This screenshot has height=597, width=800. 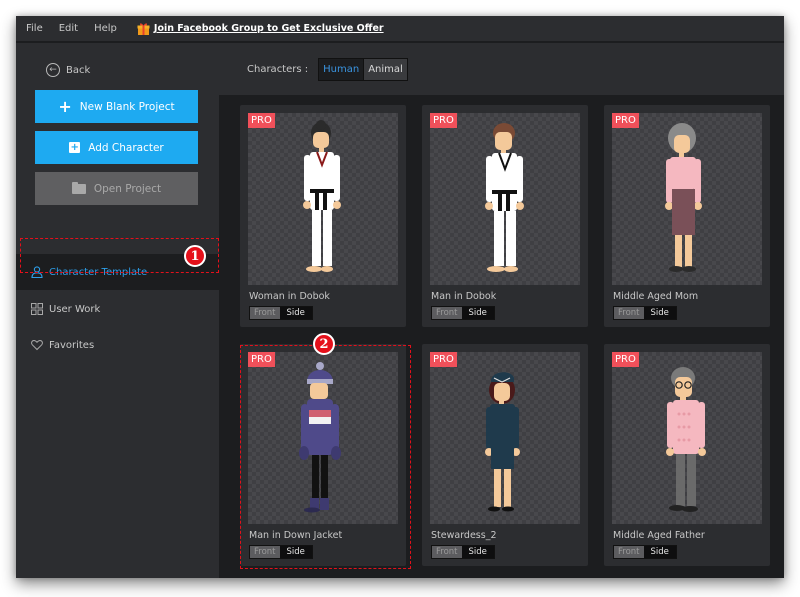 What do you see at coordinates (37, 345) in the screenshot?
I see `heart-icon` at bounding box center [37, 345].